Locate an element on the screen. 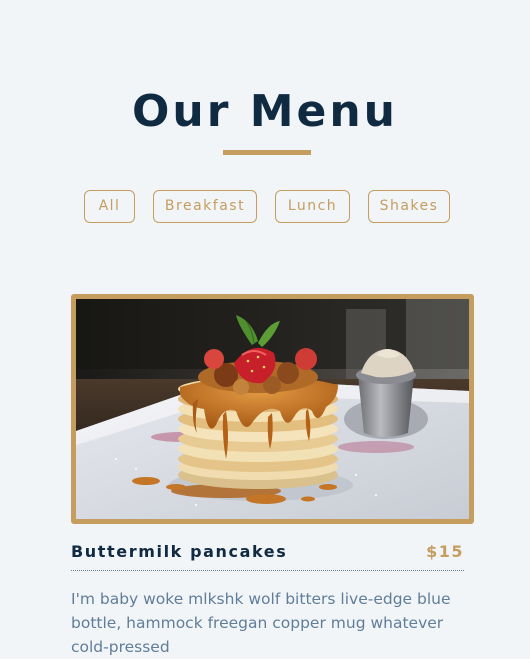  menu-item-header: Buttermilk pancakes $15 is located at coordinates (267, 555).